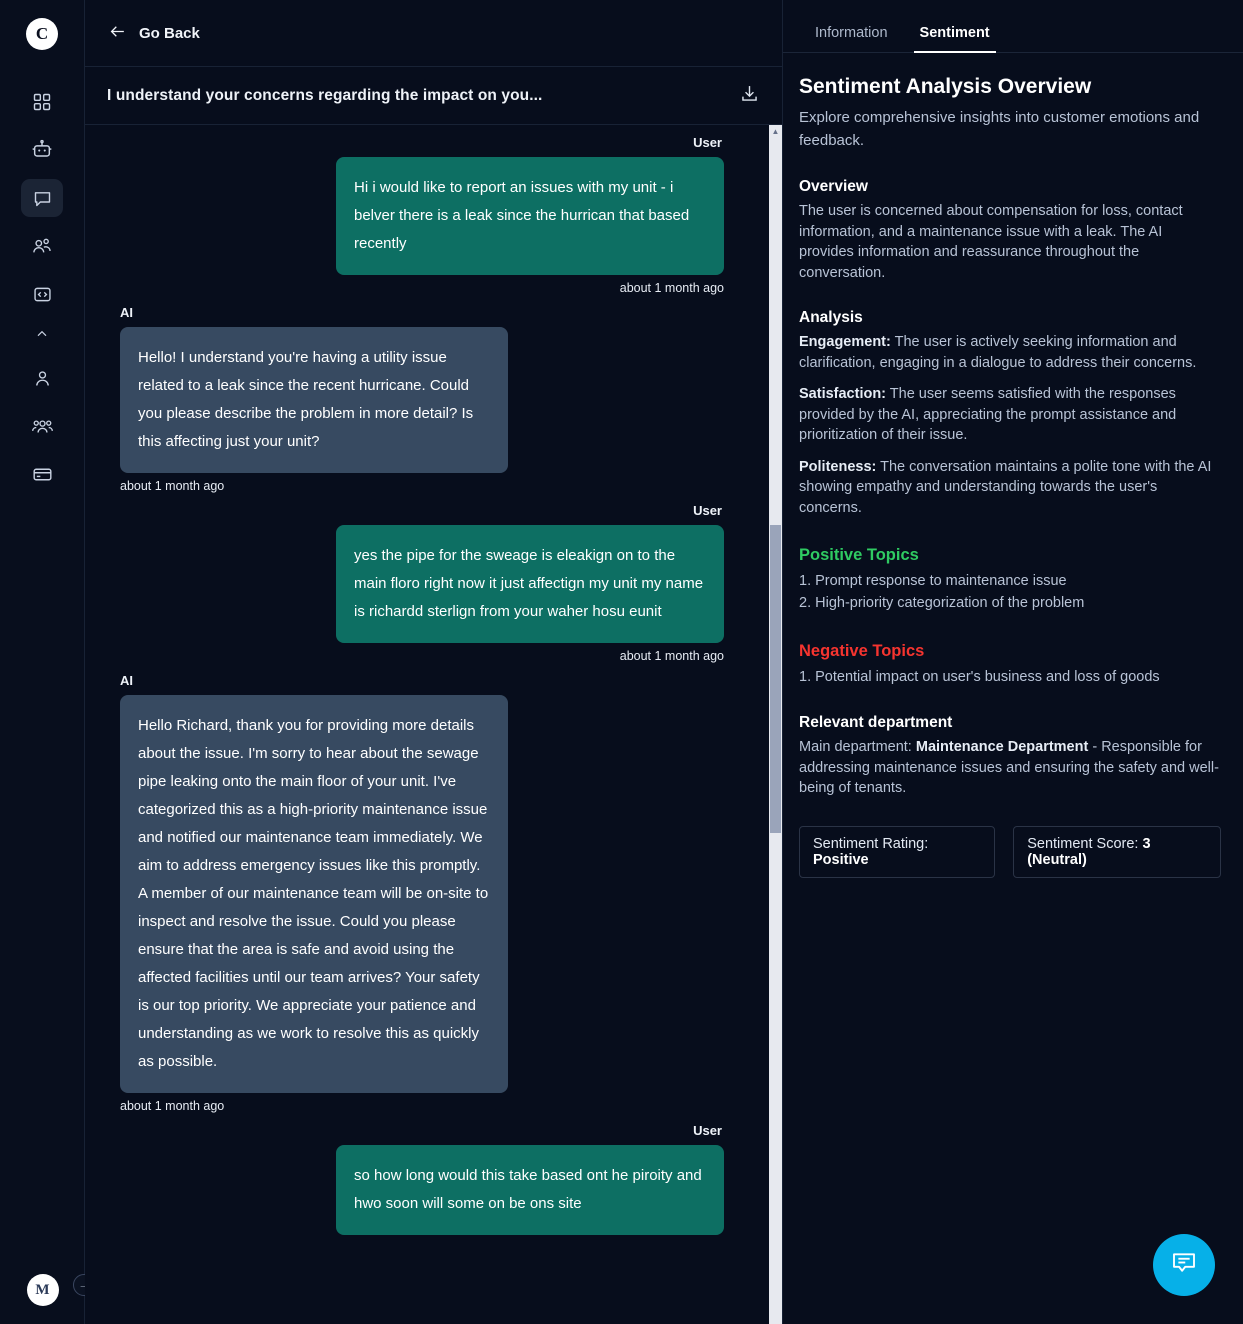 This screenshot has height=1324, width=1243. I want to click on sidebar-item-conversations, so click(42, 198).